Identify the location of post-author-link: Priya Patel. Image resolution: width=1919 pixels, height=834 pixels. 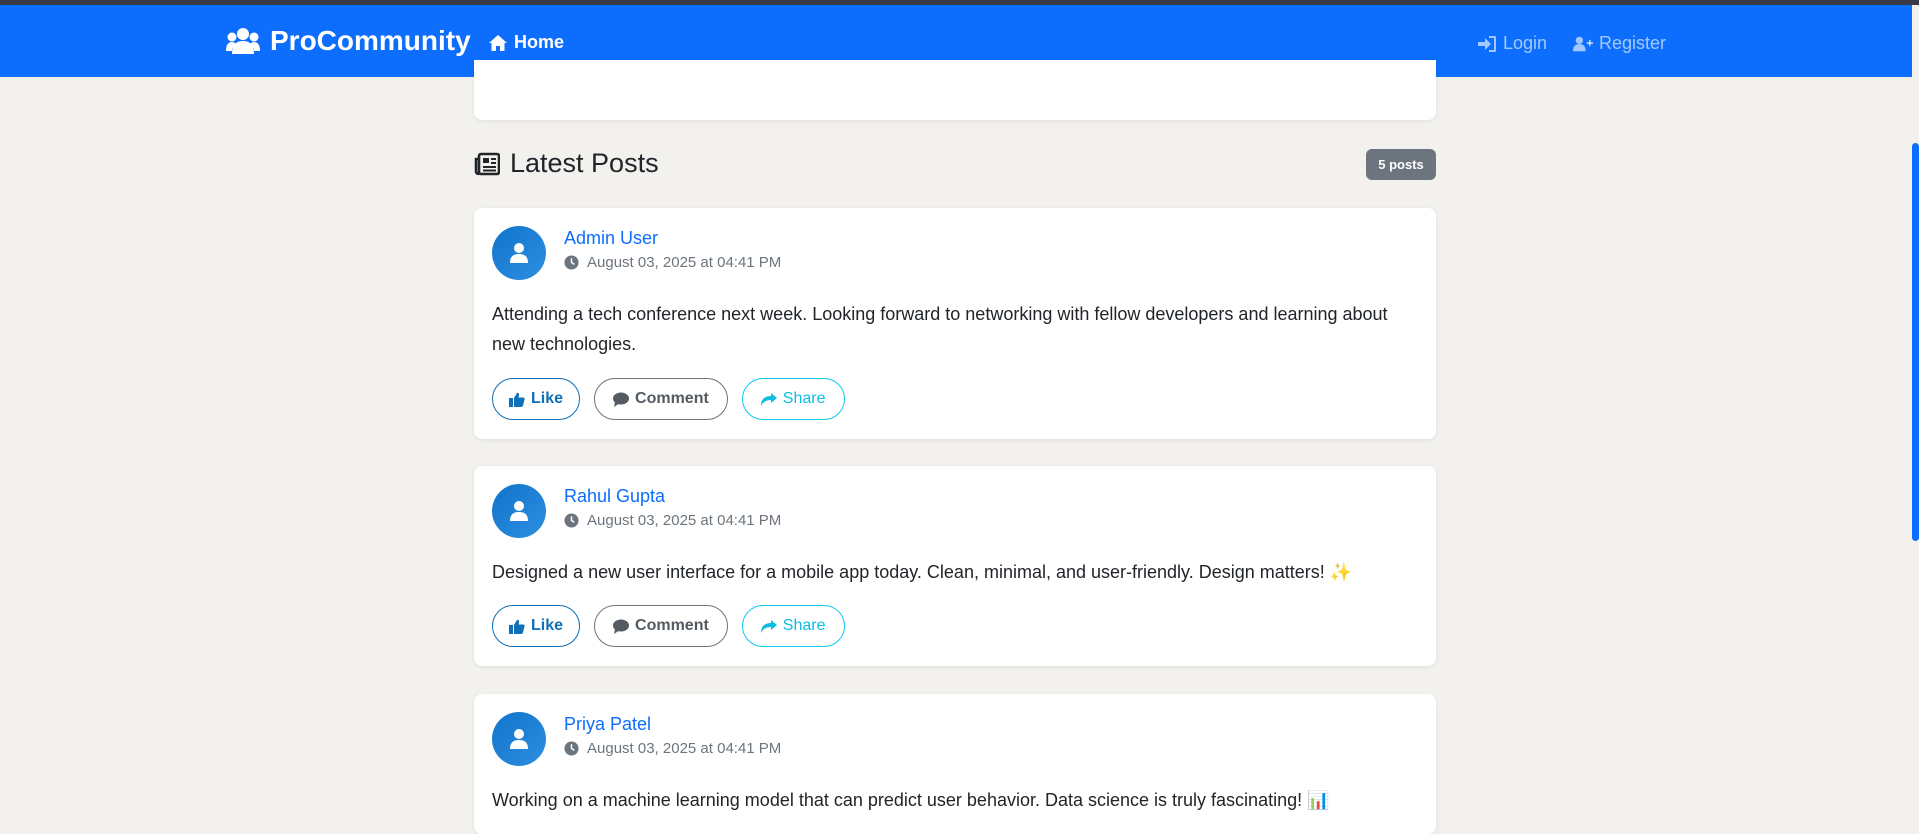
(607, 724).